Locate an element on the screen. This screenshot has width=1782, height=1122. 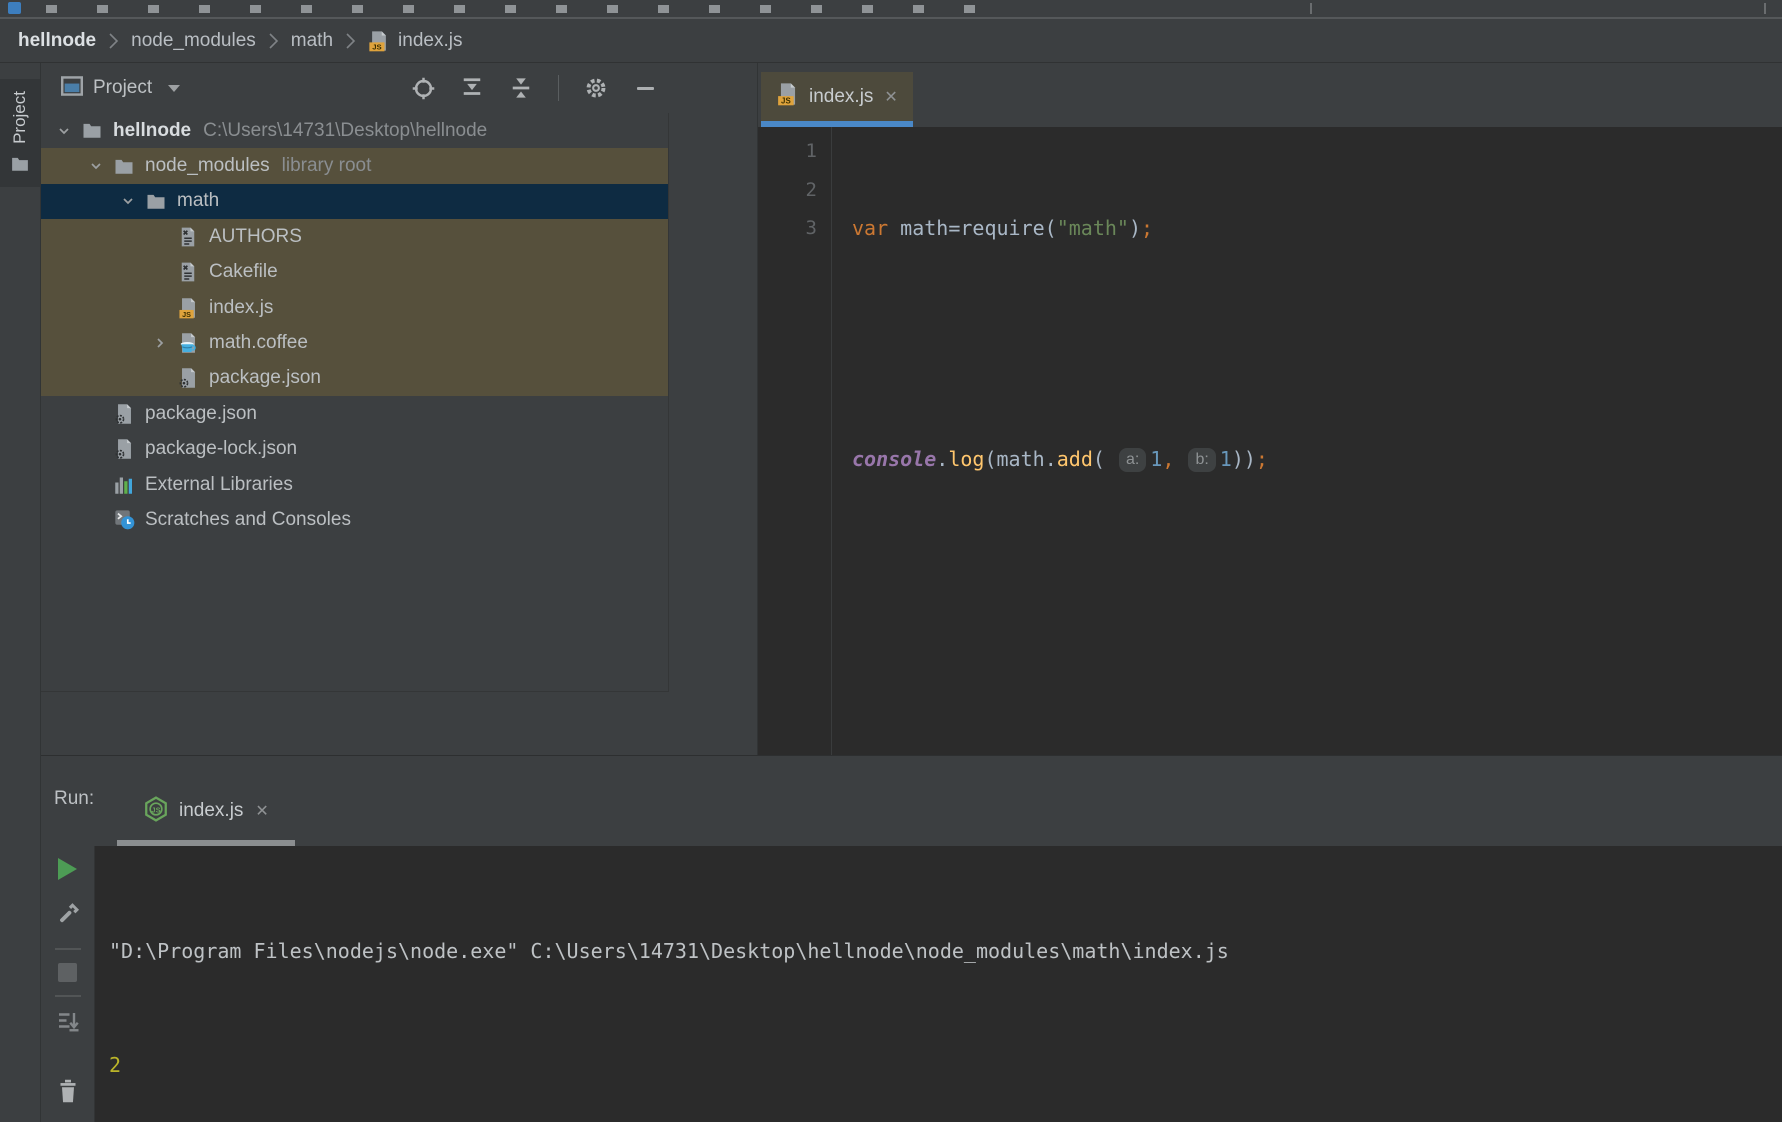
nodejs-icon: JS is located at coordinates (156, 811).